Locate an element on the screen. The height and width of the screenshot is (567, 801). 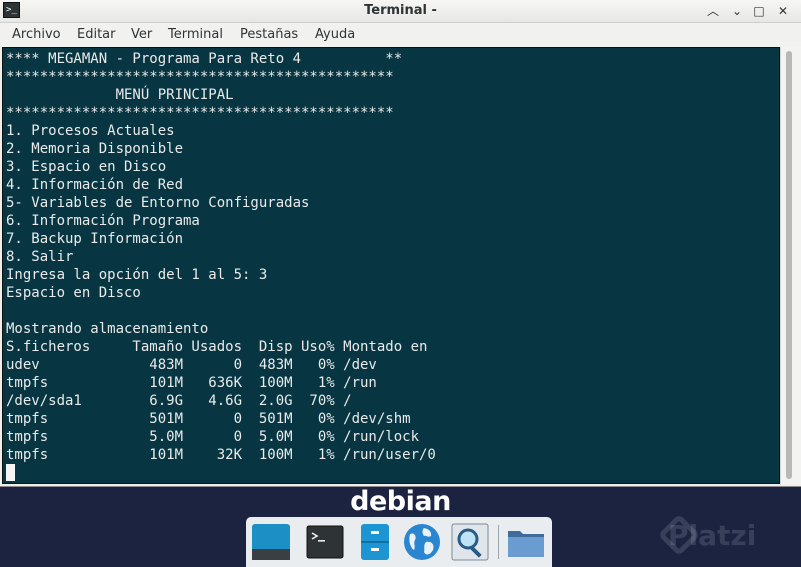
terminal-line: 2. Memoria Disponible is located at coordinates (95, 149).